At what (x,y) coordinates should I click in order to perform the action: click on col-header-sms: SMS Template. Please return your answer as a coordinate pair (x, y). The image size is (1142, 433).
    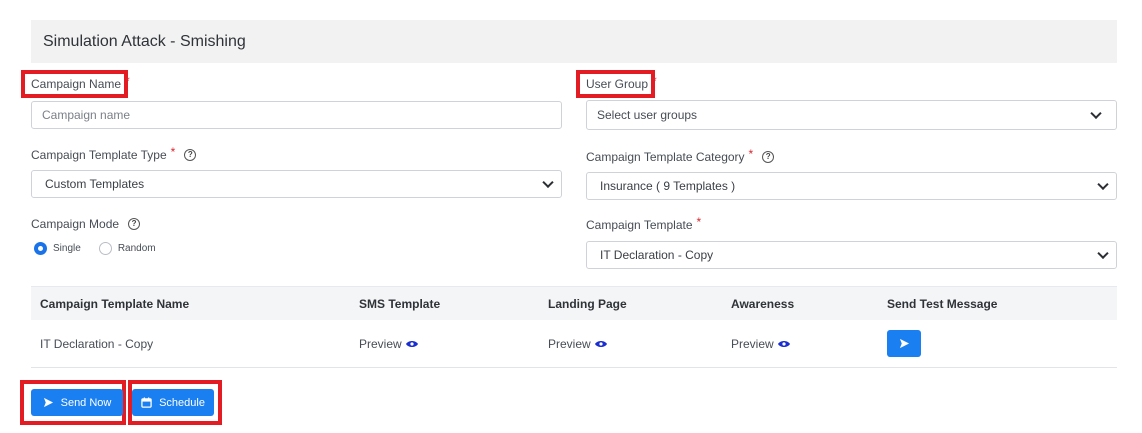
    Looking at the image, I should click on (400, 303).